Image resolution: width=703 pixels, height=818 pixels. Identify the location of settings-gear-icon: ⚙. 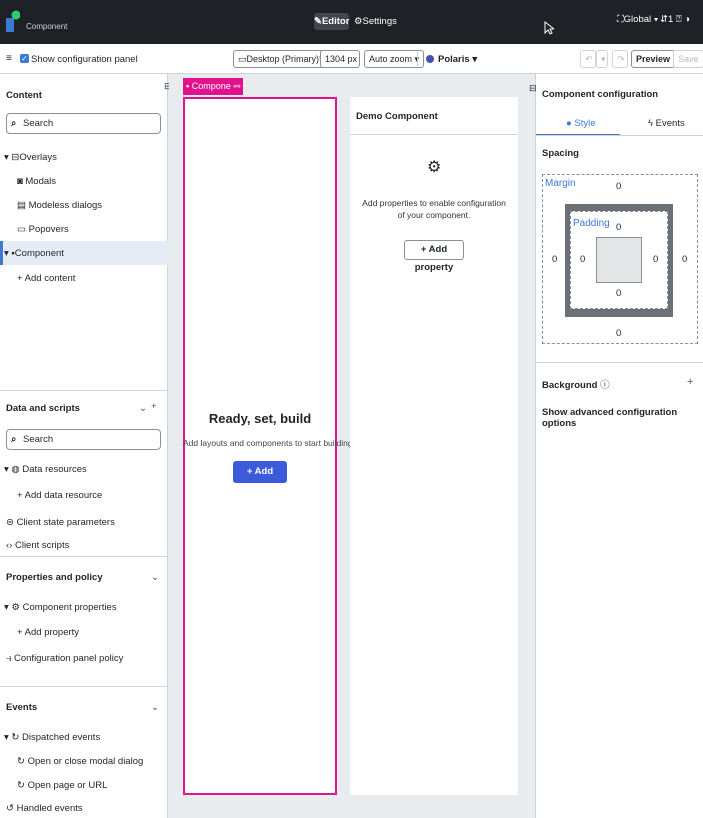
(434, 167).